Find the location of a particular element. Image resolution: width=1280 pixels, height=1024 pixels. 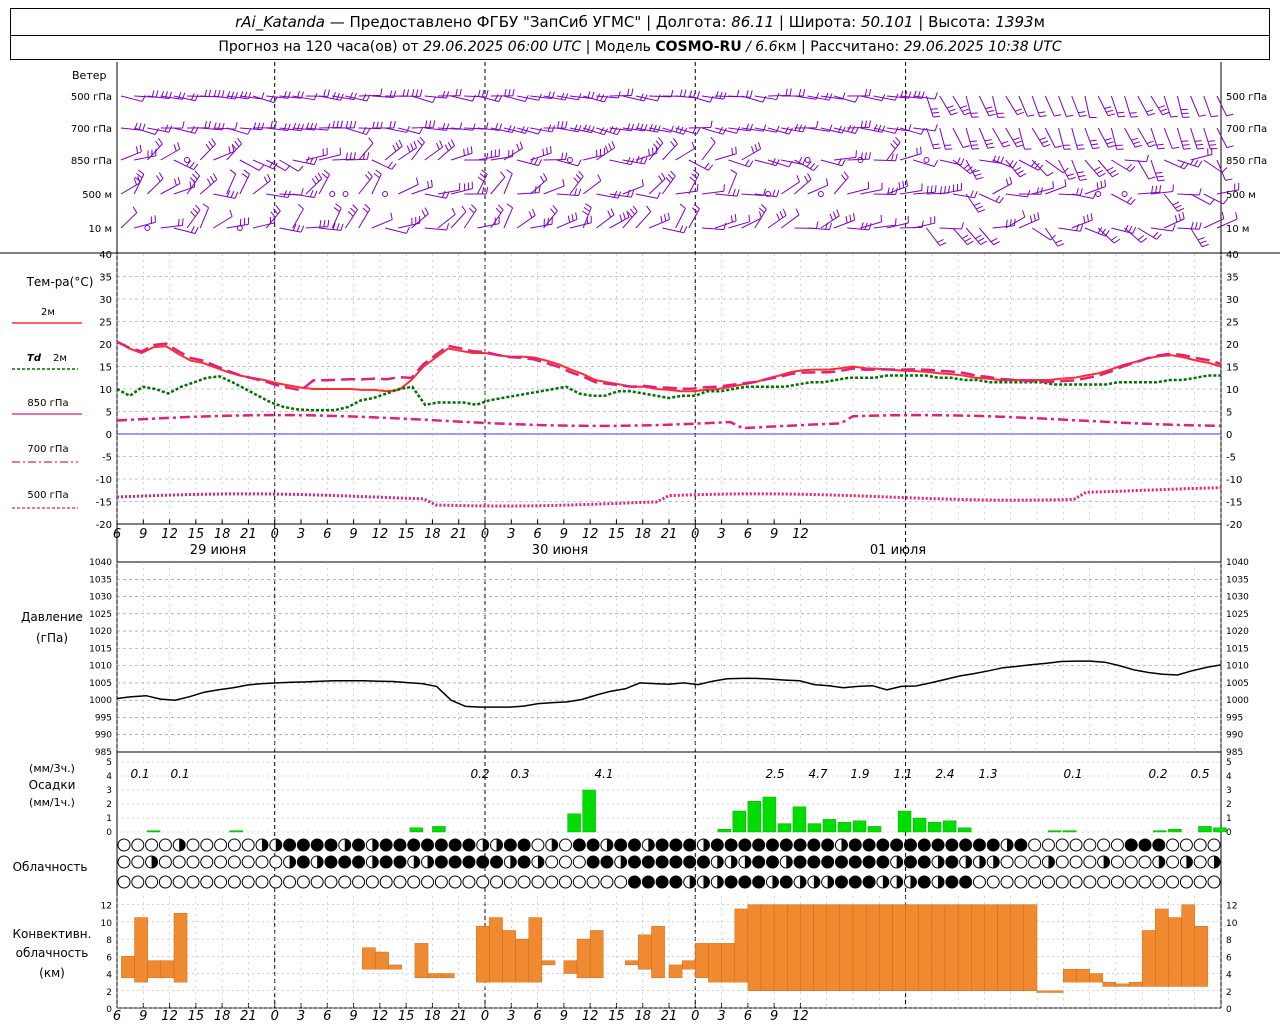

precip-accum-label: 0.2 is located at coordinates (1157, 774).